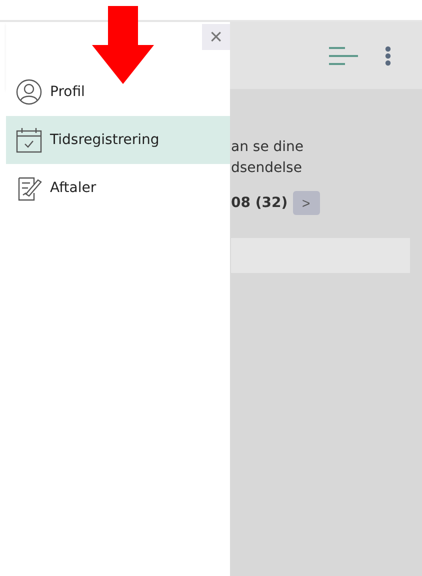  Describe the element at coordinates (268, 147) in the screenshot. I see `intro-text: an se dine` at that location.